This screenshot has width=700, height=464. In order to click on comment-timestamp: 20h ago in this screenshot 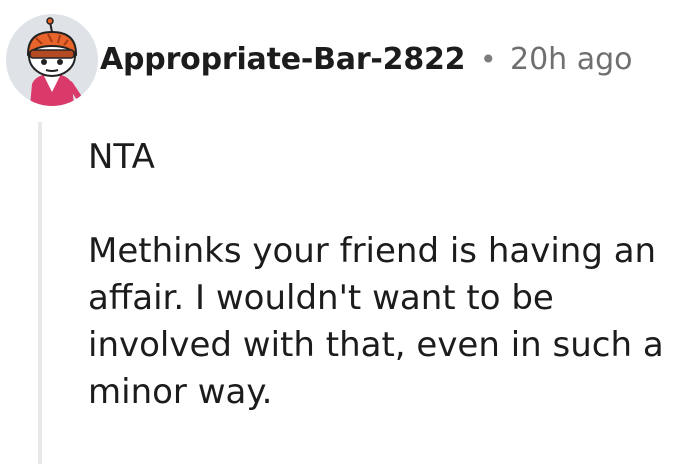, I will do `click(571, 60)`.